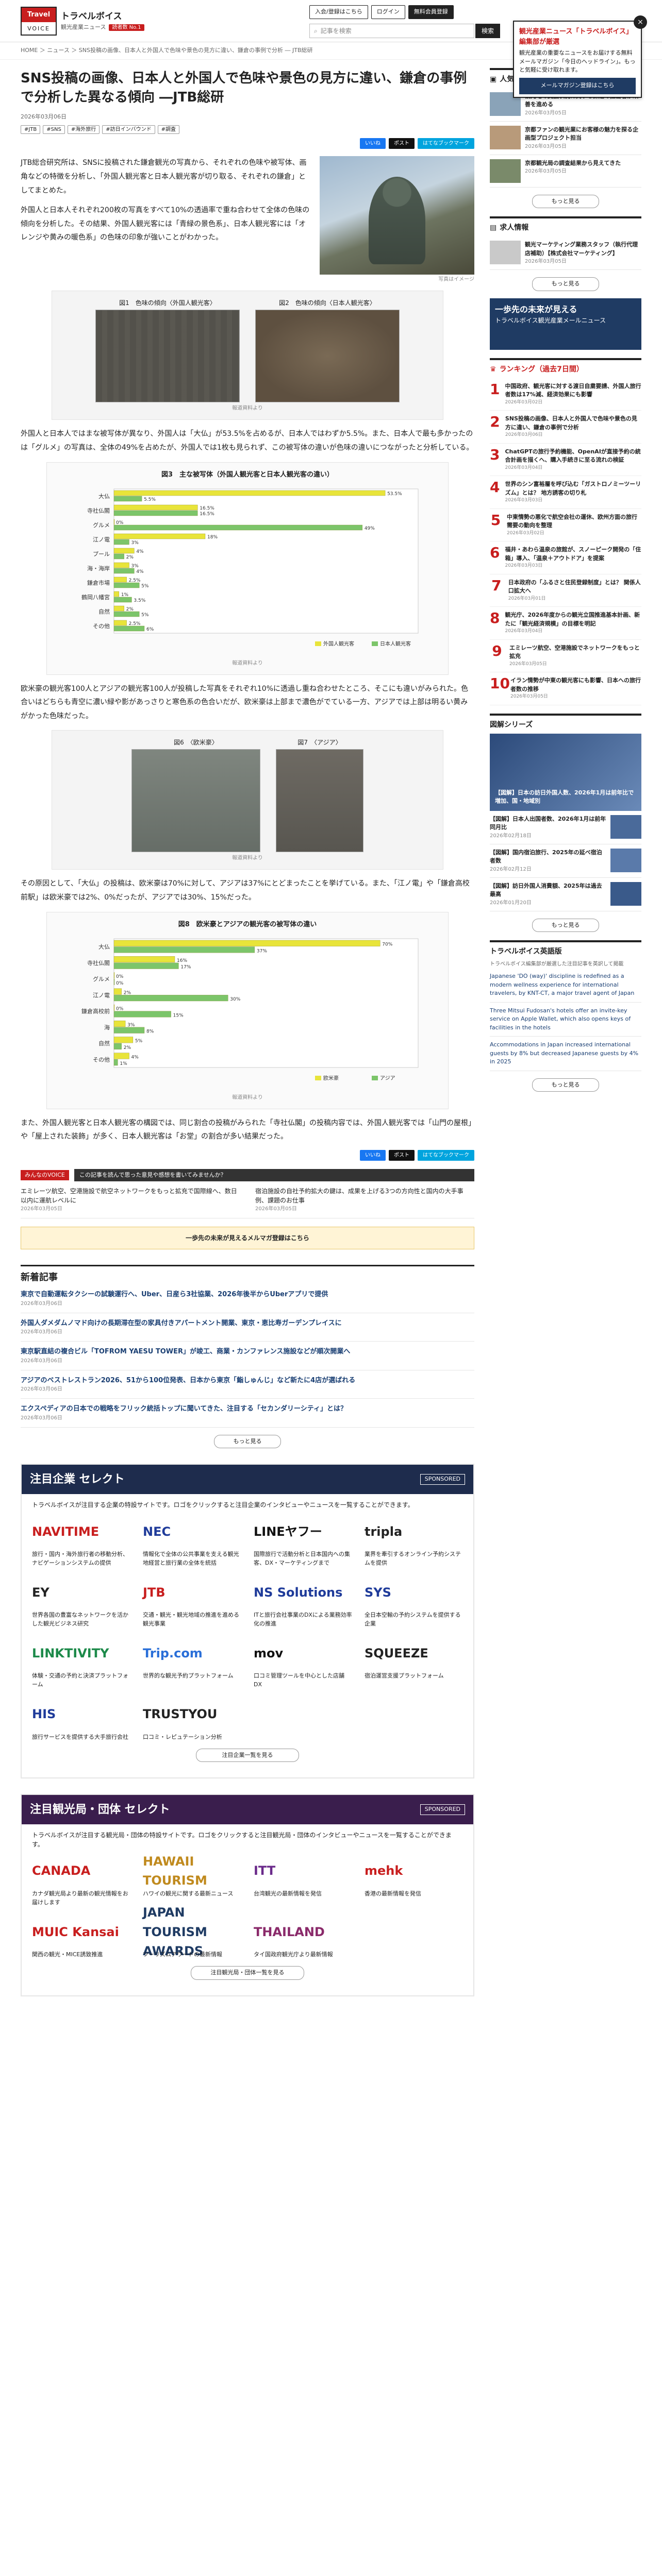 Image resolution: width=662 pixels, height=2576 pixels. I want to click on latest-more-button: もっと見る, so click(248, 1441).